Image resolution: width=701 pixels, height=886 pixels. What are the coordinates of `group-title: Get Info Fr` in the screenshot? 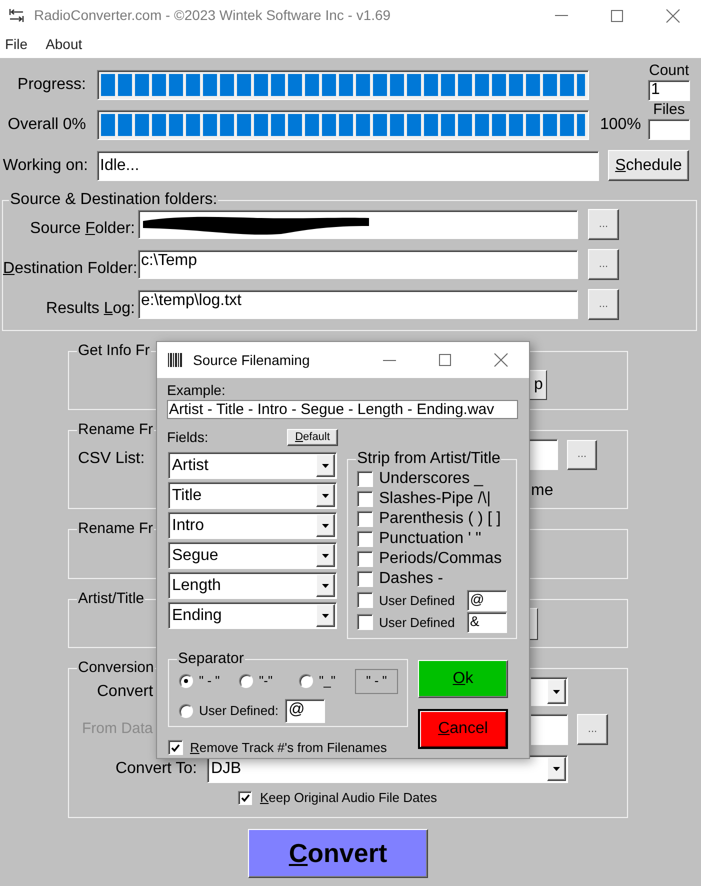 It's located at (114, 351).